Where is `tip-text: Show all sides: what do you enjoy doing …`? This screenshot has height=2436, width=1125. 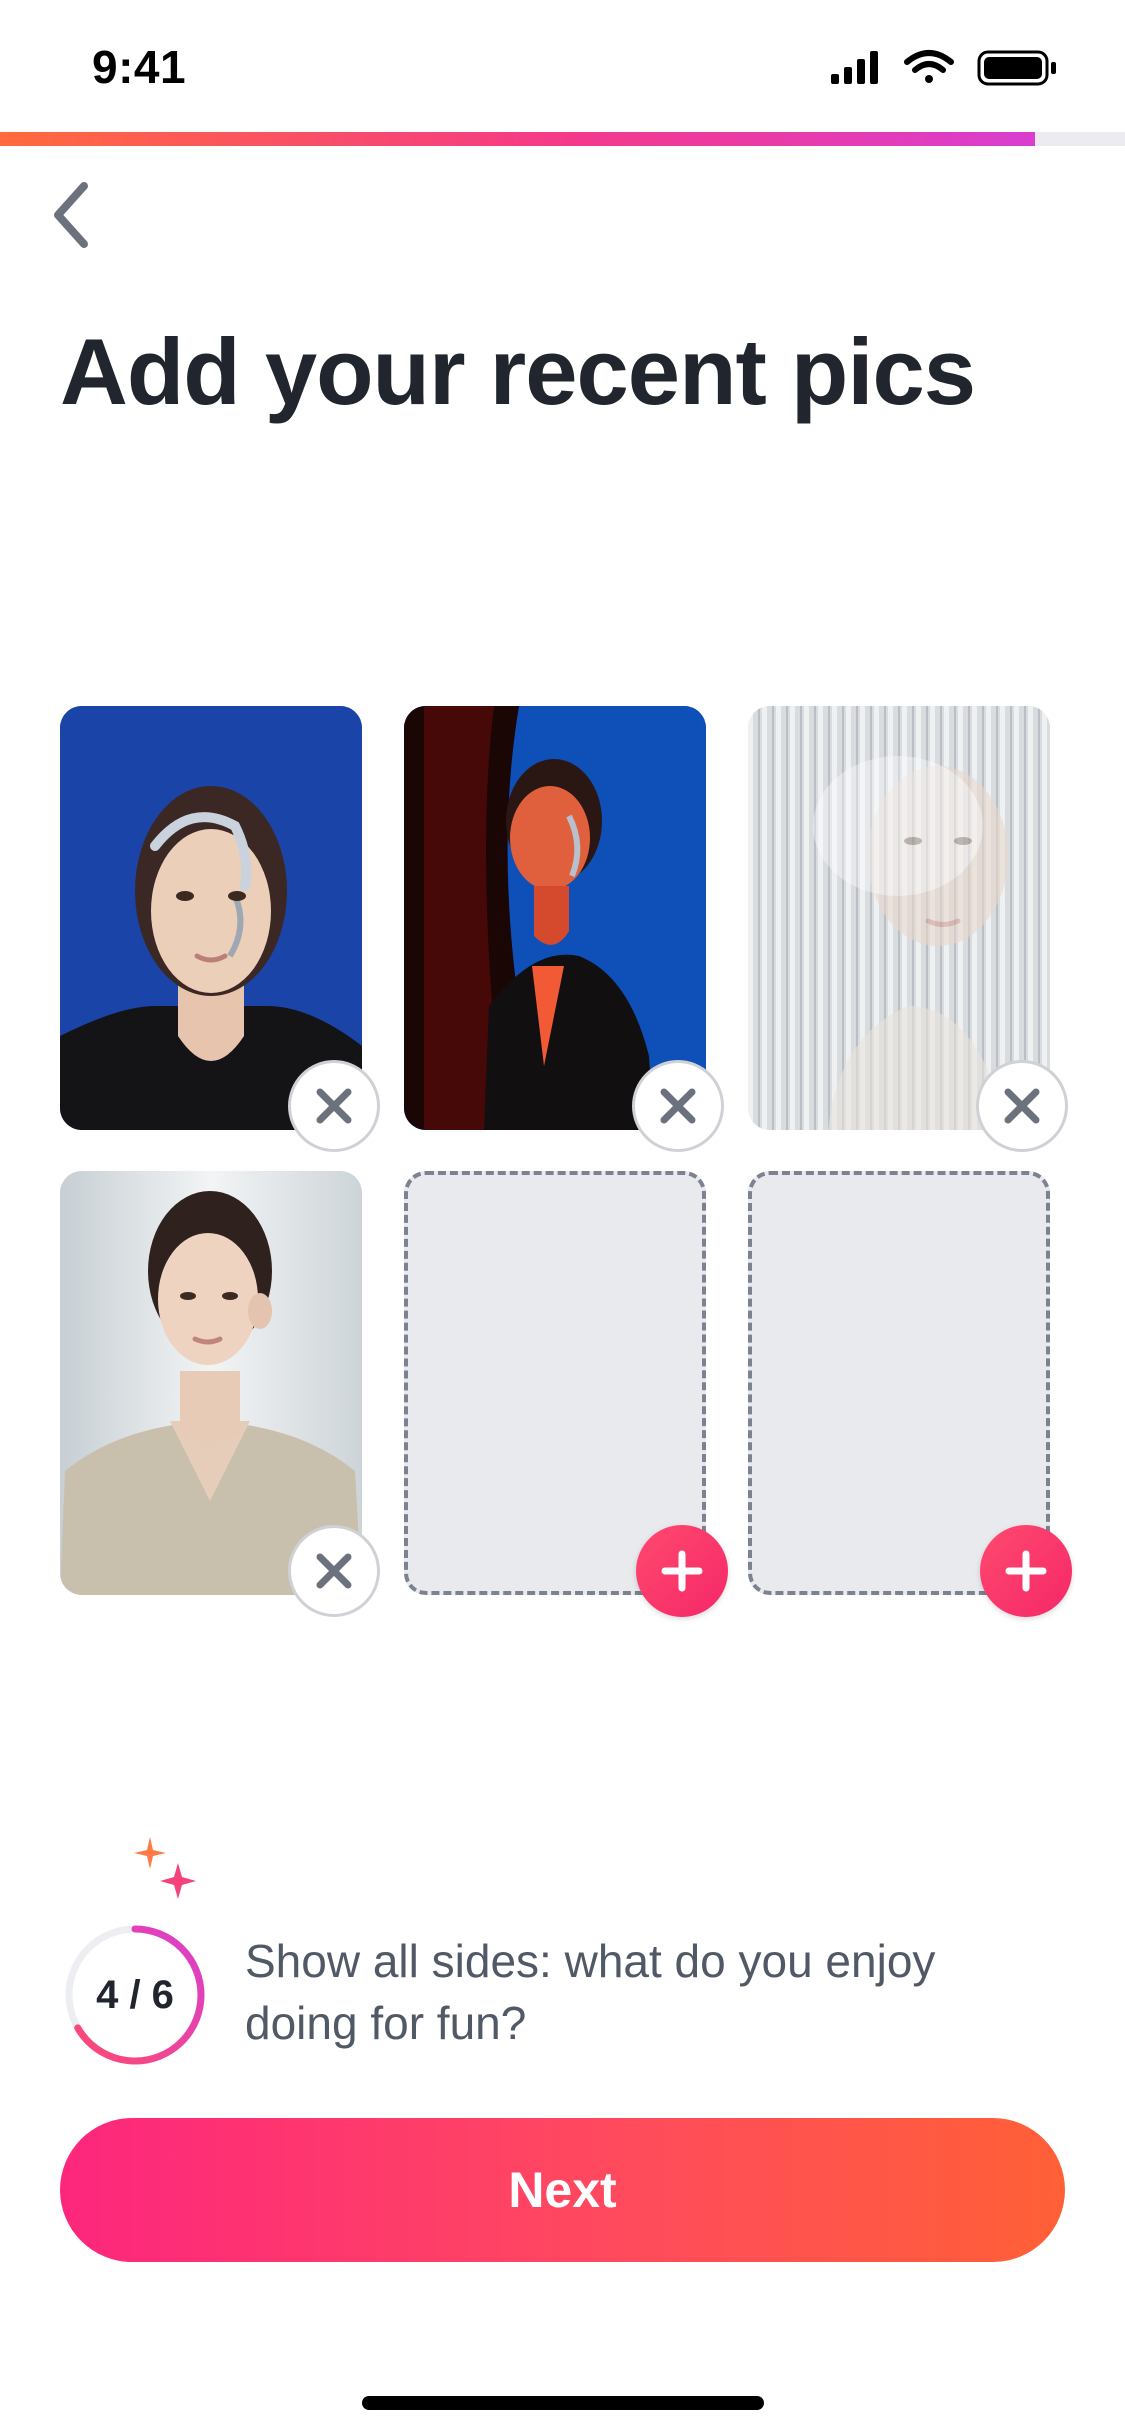 tip-text: Show all sides: what do you enjoy doing … is located at coordinates (590, 1992).